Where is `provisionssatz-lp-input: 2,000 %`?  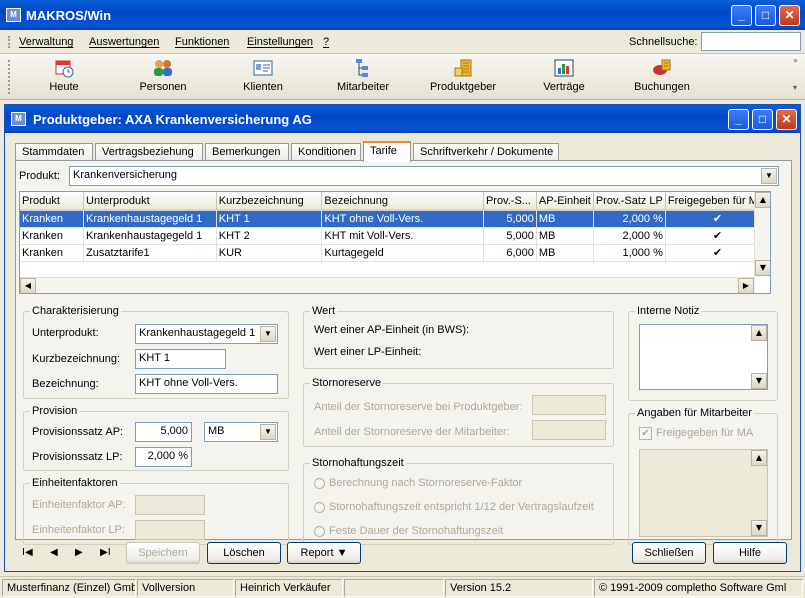 provisionssatz-lp-input: 2,000 % is located at coordinates (163, 457).